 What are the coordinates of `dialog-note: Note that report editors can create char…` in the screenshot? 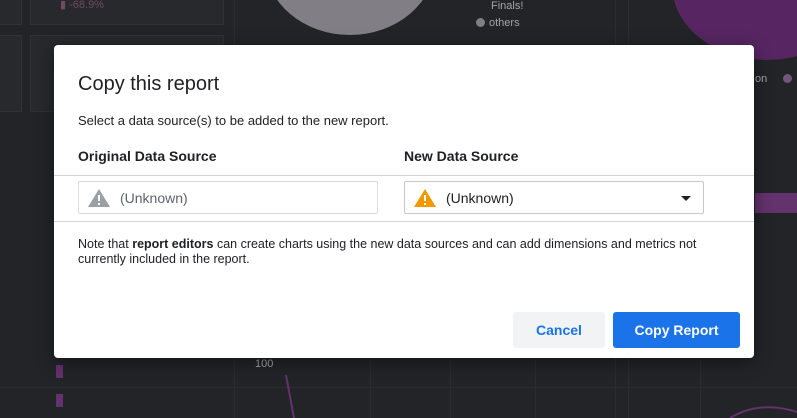 It's located at (387, 251).